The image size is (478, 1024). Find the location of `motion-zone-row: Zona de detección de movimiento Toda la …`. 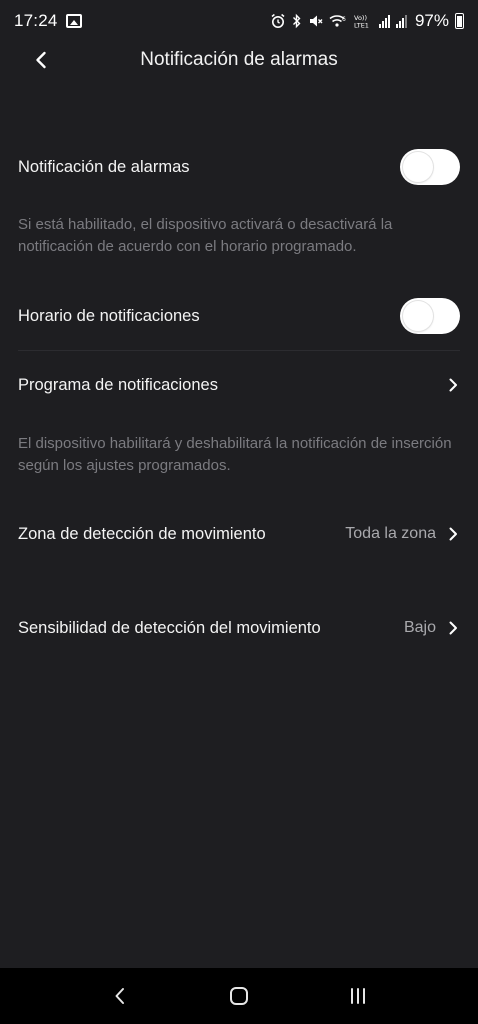

motion-zone-row: Zona de detección de movimiento Toda la … is located at coordinates (239, 534).